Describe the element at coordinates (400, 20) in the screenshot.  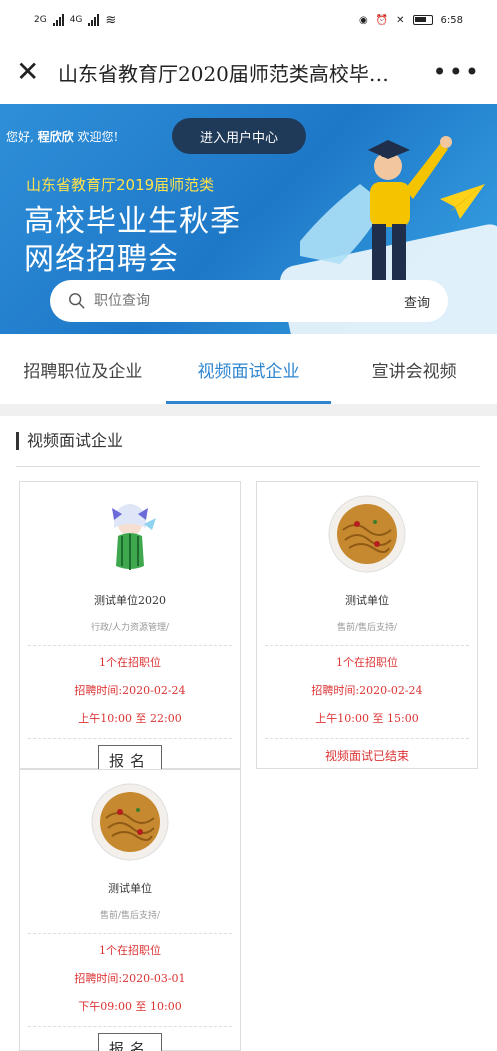
I see `mute-icon: ✕` at that location.